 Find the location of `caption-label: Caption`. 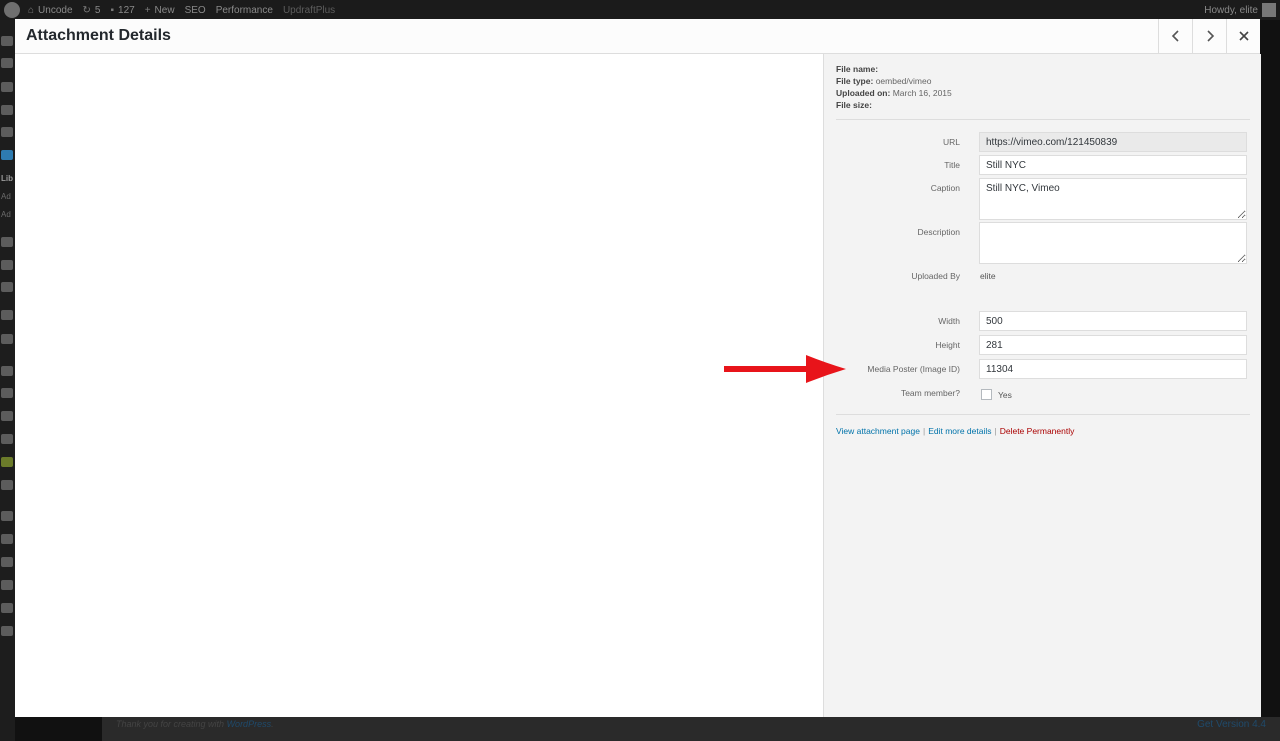

caption-label: Caption is located at coordinates (945, 188).